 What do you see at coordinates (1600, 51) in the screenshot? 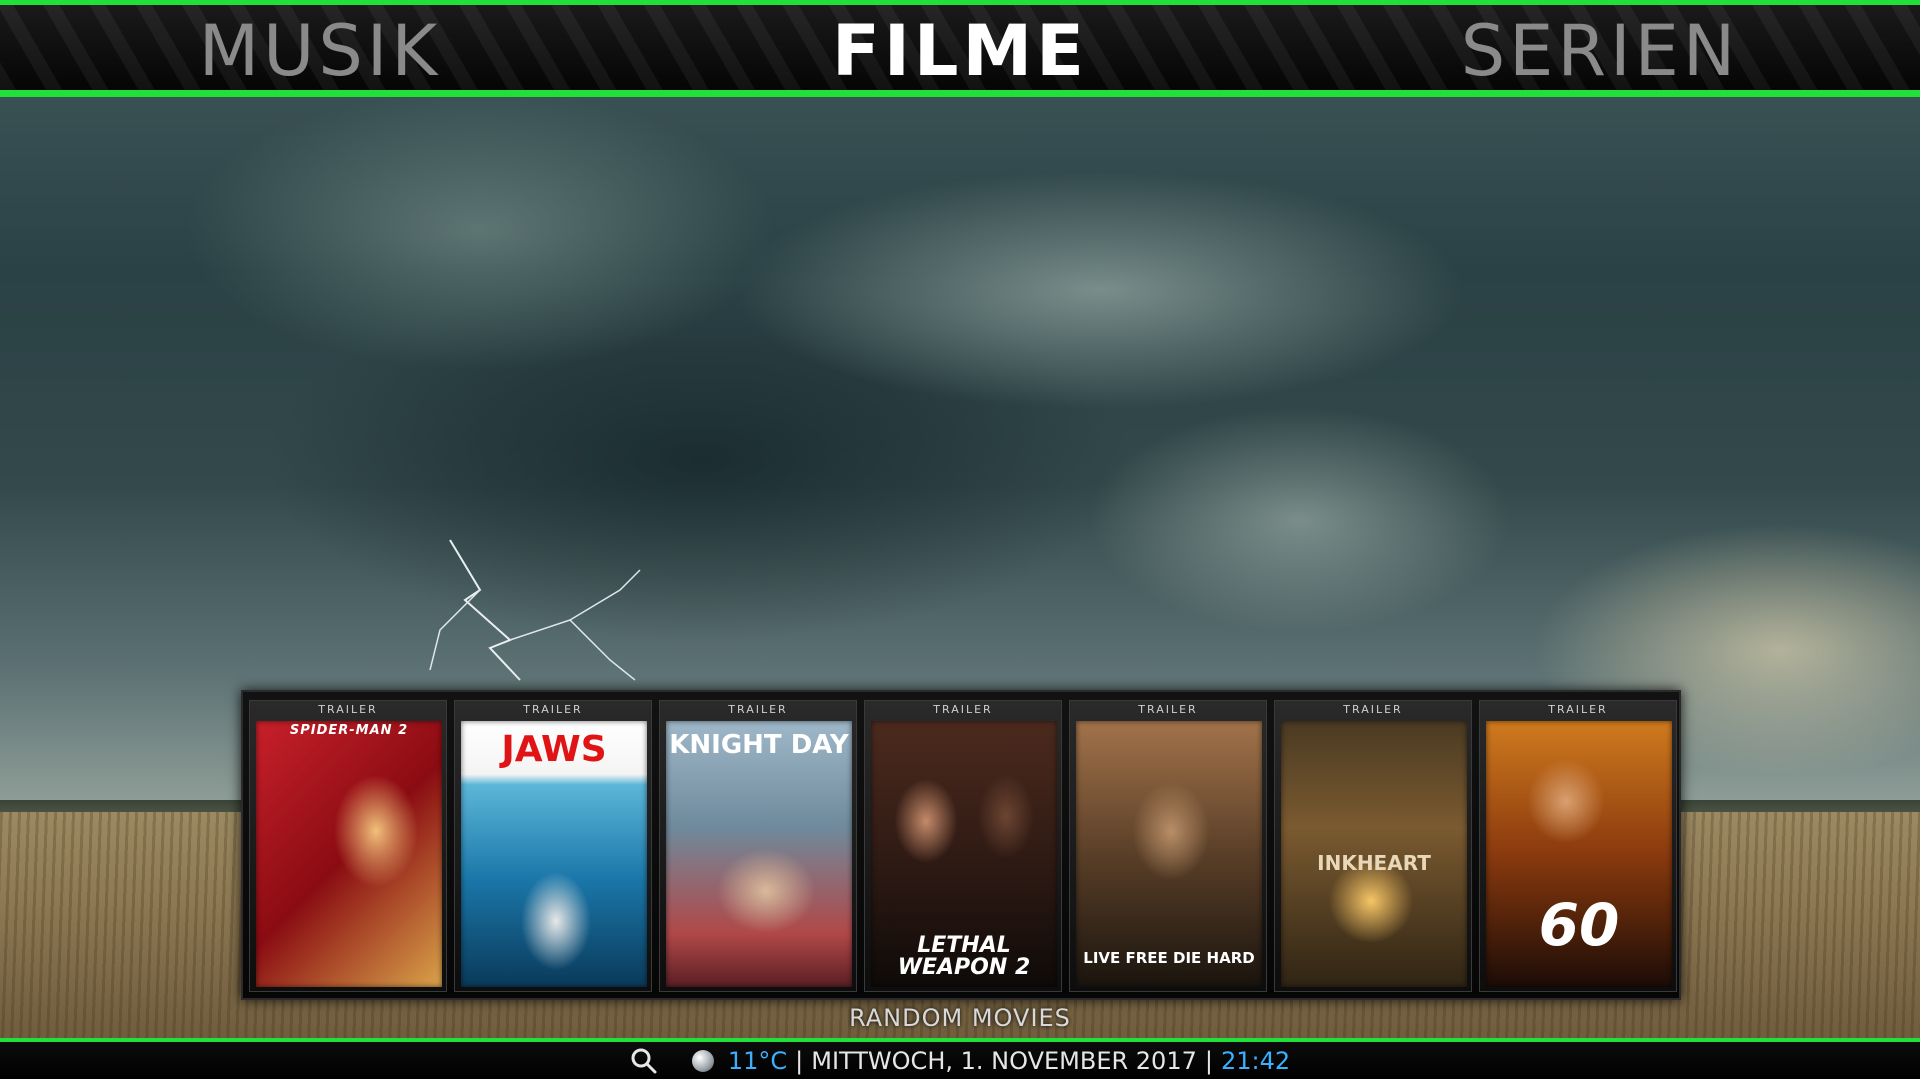
I see `nav-item-serien: SERIEN` at bounding box center [1600, 51].